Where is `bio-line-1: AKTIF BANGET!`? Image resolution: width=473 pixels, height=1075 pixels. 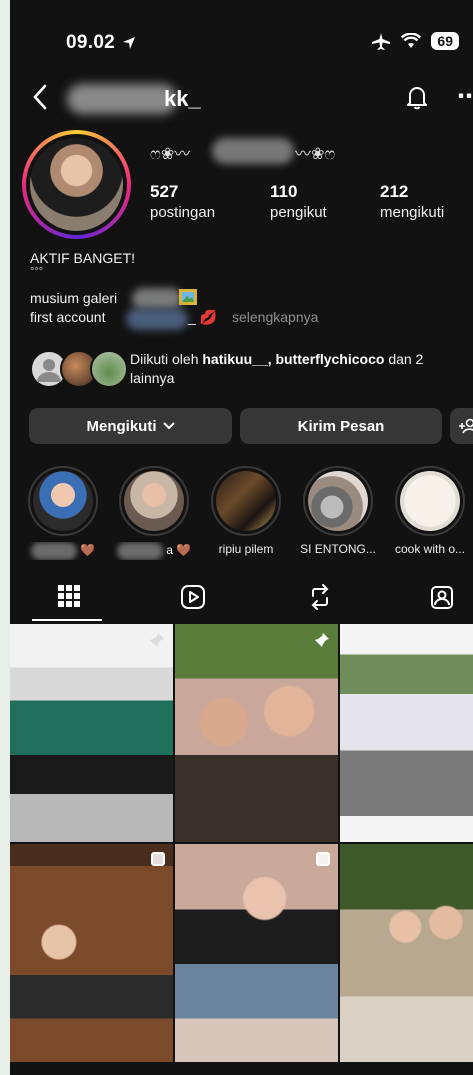
bio-line-1: AKTIF BANGET! is located at coordinates (83, 258).